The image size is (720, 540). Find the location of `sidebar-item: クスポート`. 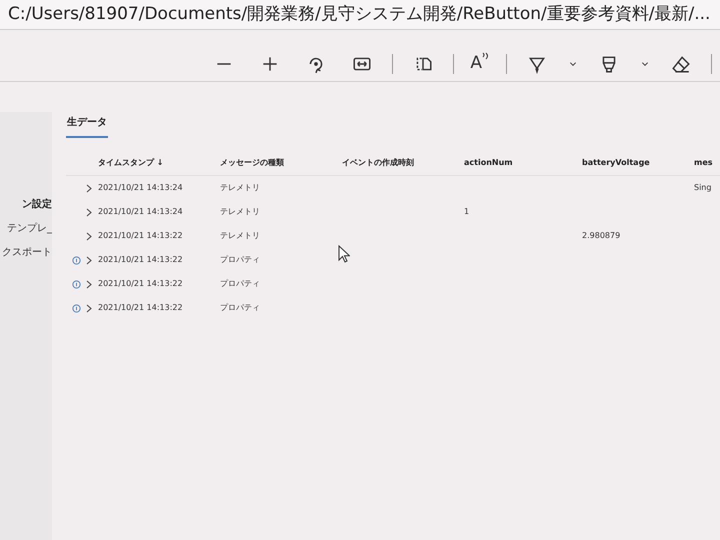

sidebar-item: クスポート is located at coordinates (27, 252).